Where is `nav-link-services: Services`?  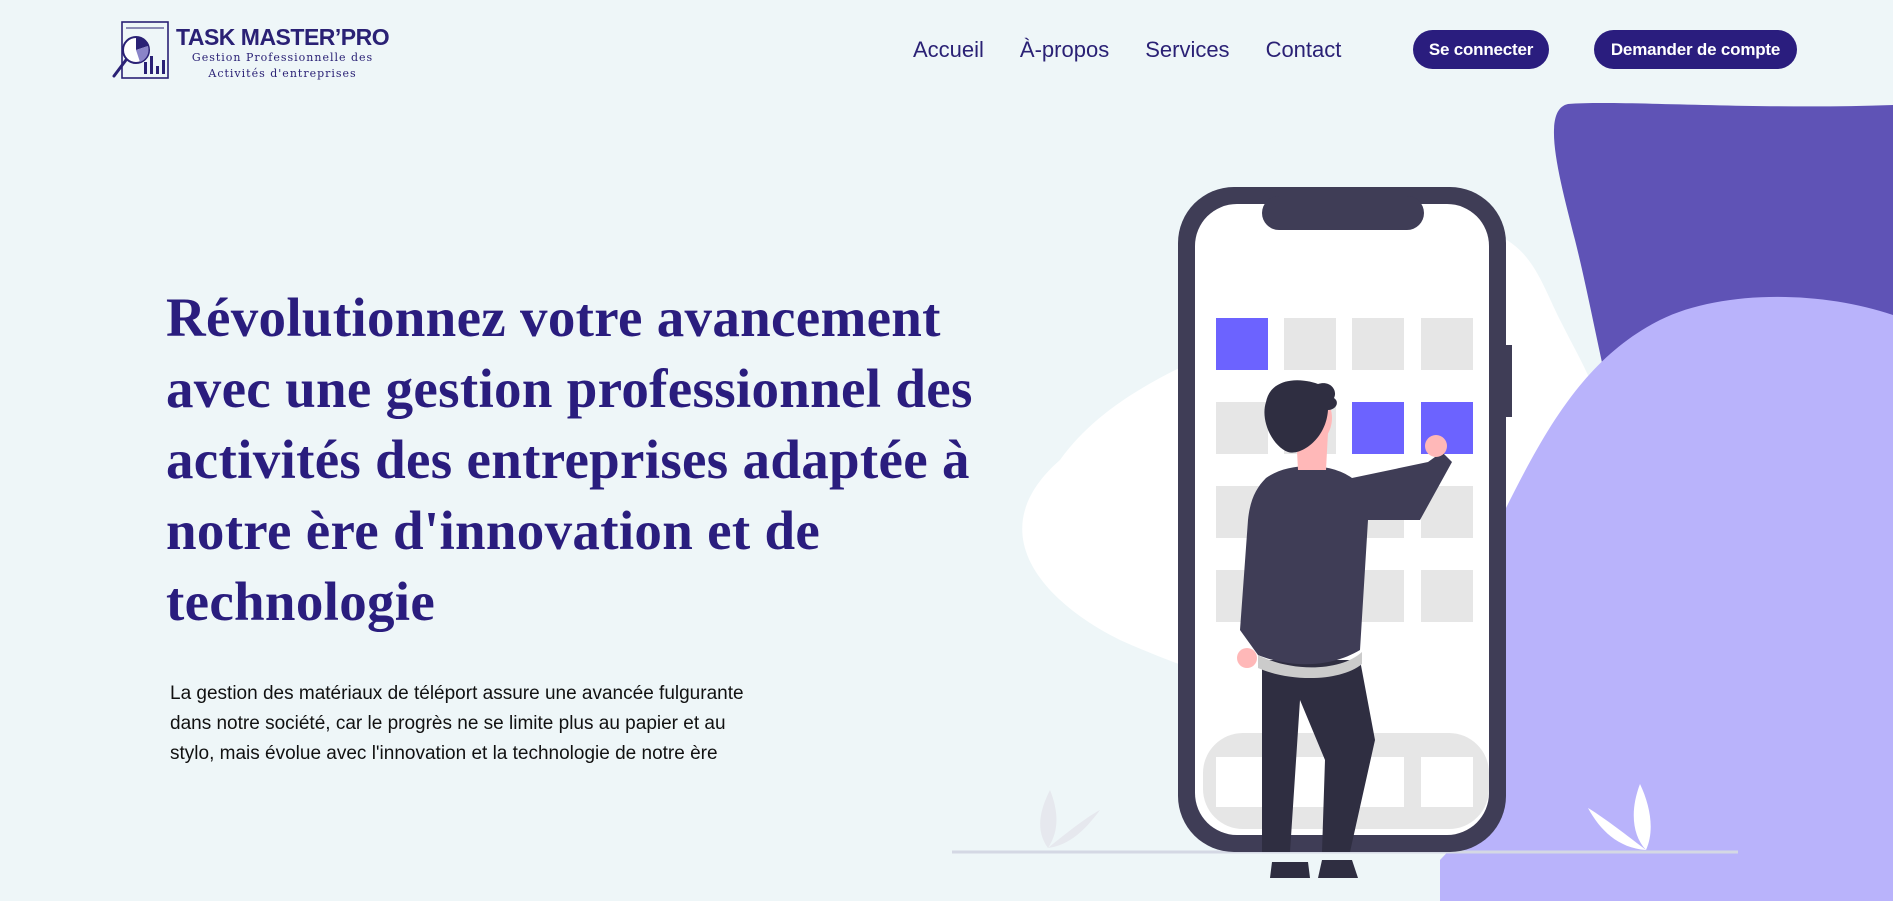 nav-link-services: Services is located at coordinates (1187, 50).